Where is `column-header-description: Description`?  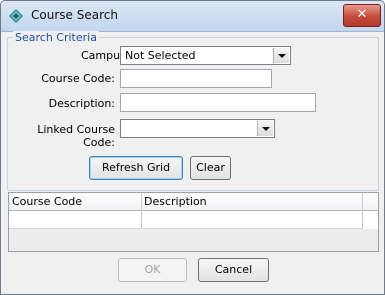 column-header-description: Description is located at coordinates (175, 201).